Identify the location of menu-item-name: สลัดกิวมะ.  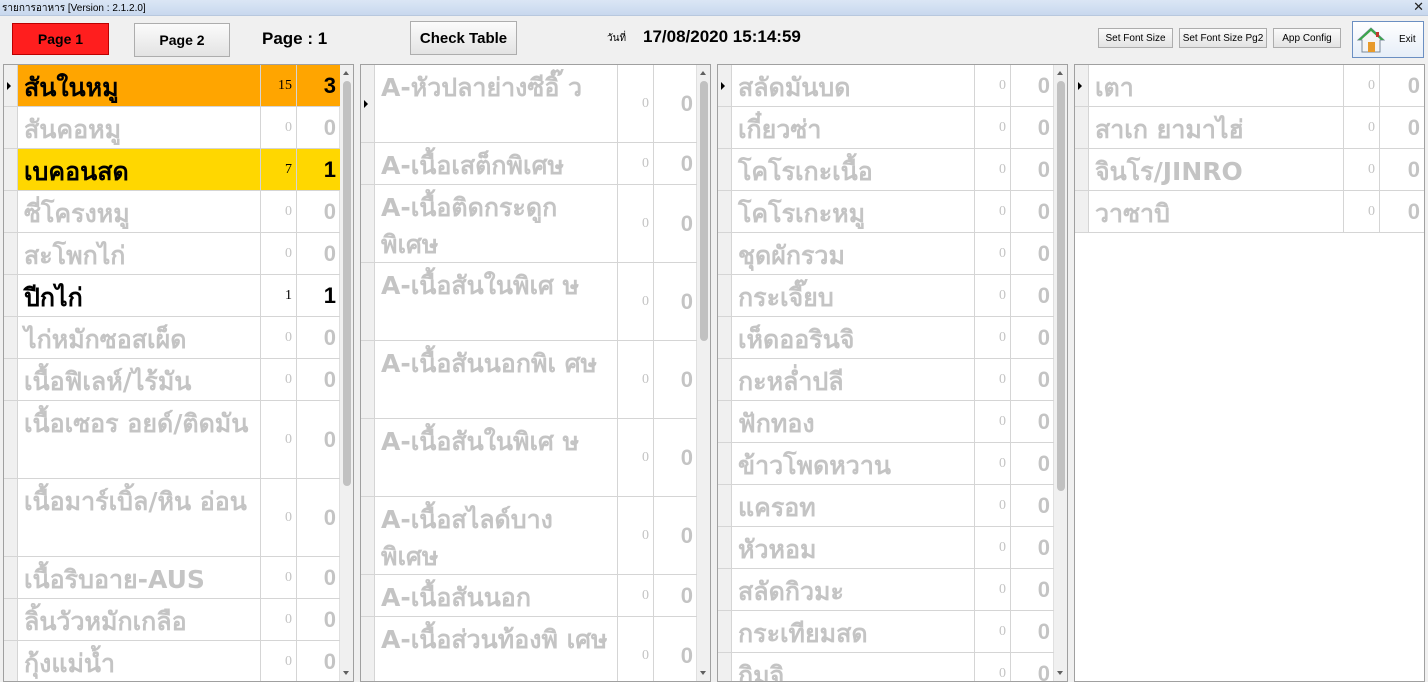
(853, 589).